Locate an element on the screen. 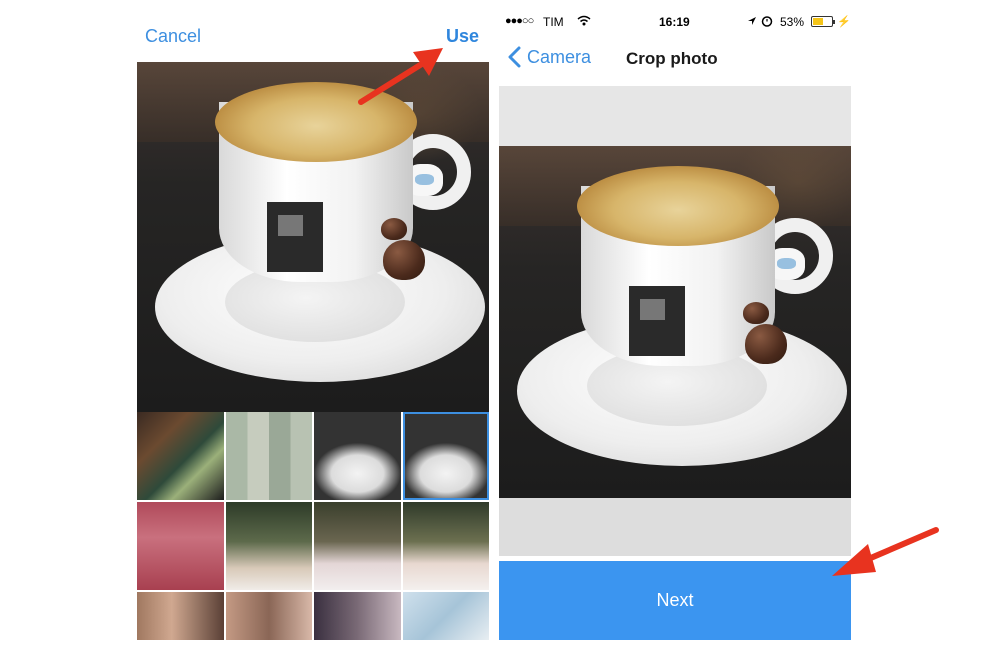  battery-percent: 53% is located at coordinates (792, 22).